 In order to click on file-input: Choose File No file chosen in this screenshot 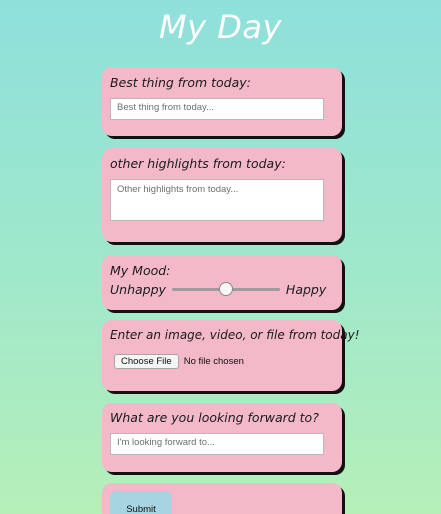, I will do `click(222, 361)`.